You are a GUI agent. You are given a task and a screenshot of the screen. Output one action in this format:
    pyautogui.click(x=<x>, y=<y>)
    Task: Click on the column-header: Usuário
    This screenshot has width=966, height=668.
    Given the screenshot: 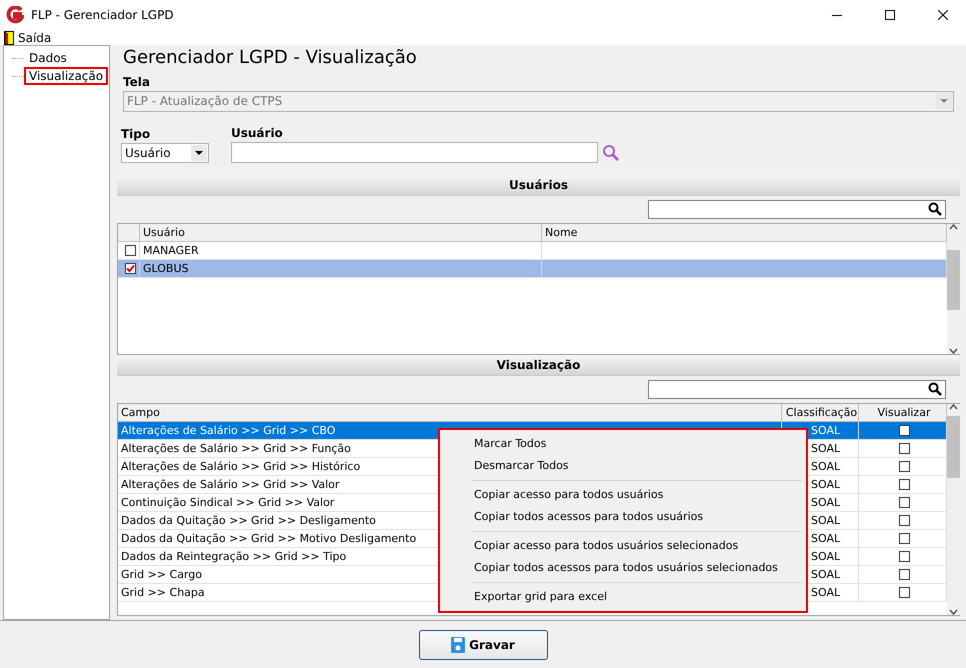 What is the action you would take?
    pyautogui.click(x=341, y=232)
    